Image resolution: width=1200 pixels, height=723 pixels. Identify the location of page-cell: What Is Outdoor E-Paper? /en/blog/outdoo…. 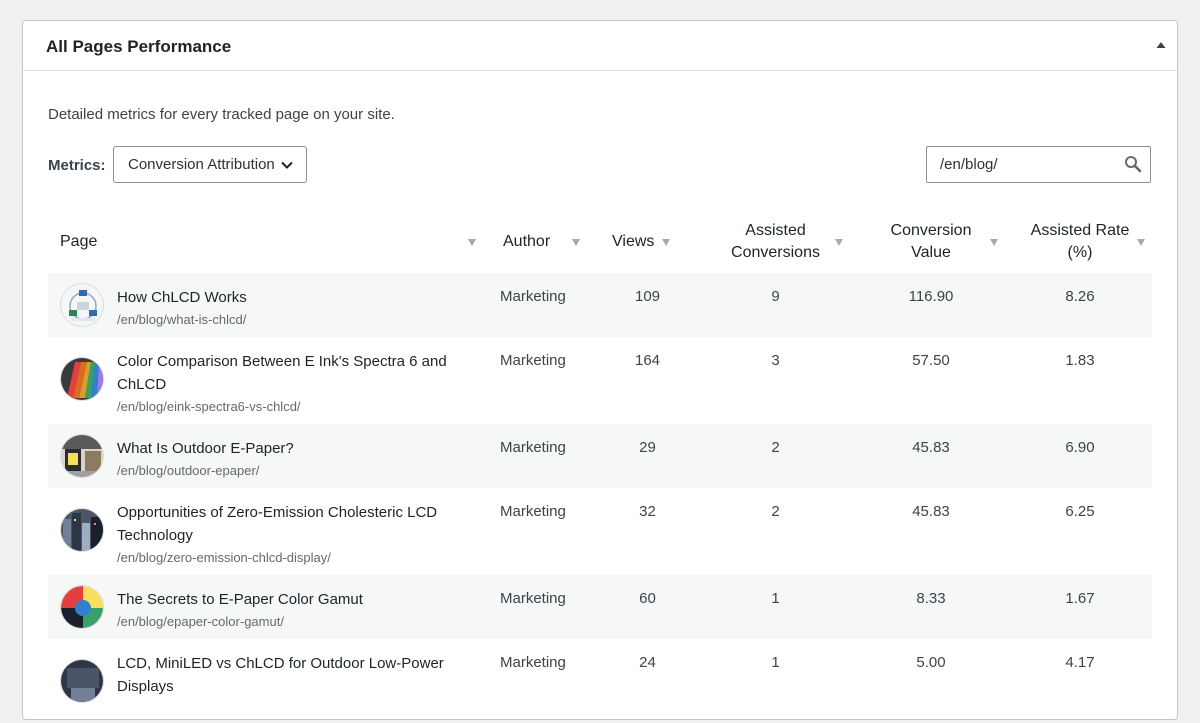
(271, 456).